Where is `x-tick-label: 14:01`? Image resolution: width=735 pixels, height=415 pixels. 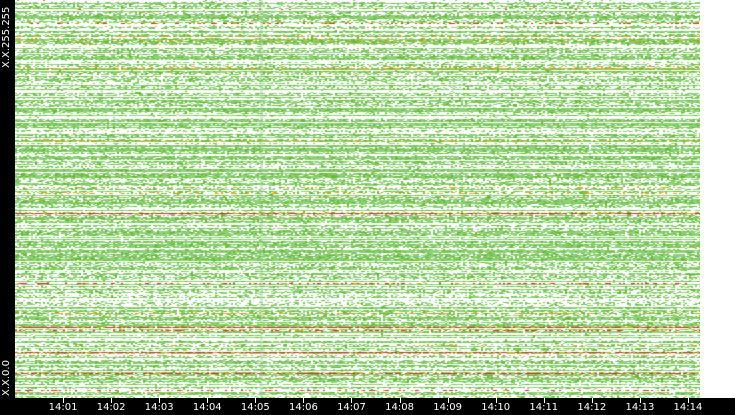
x-tick-label: 14:01 is located at coordinates (63, 407).